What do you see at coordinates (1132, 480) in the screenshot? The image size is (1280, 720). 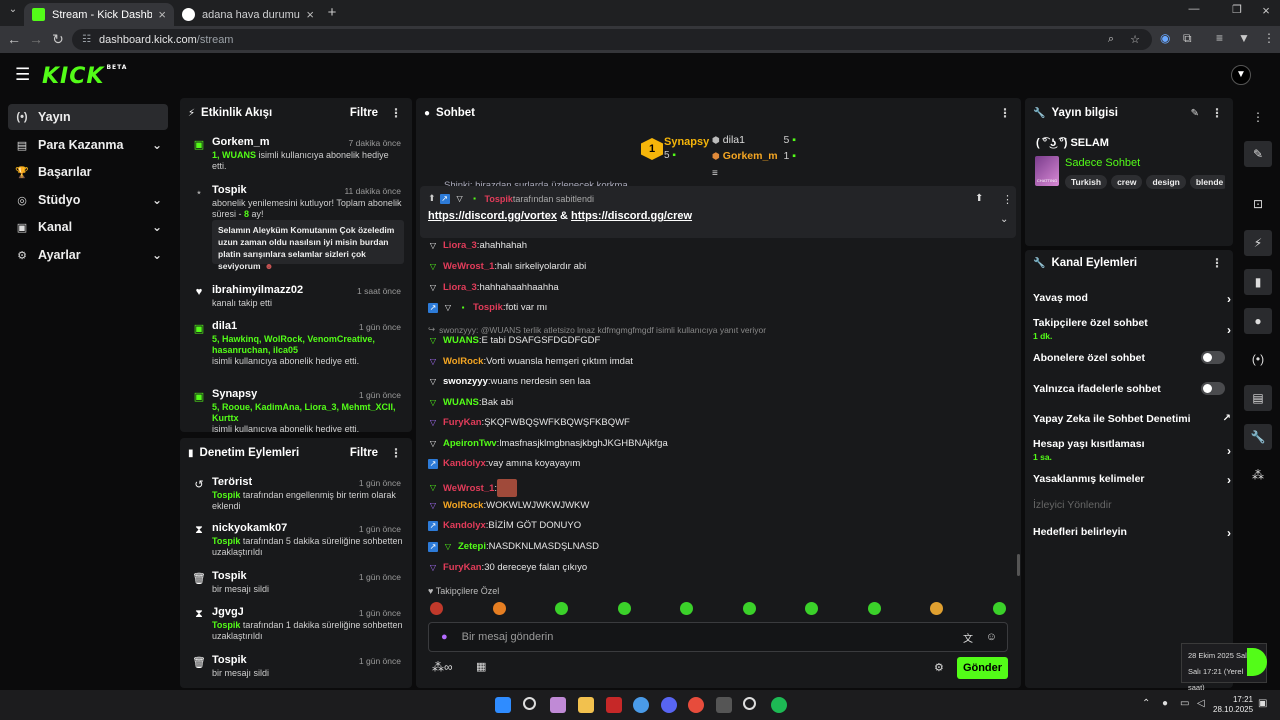 I see `channel-action-item: Yasaklanmış kelimeler ›` at bounding box center [1132, 480].